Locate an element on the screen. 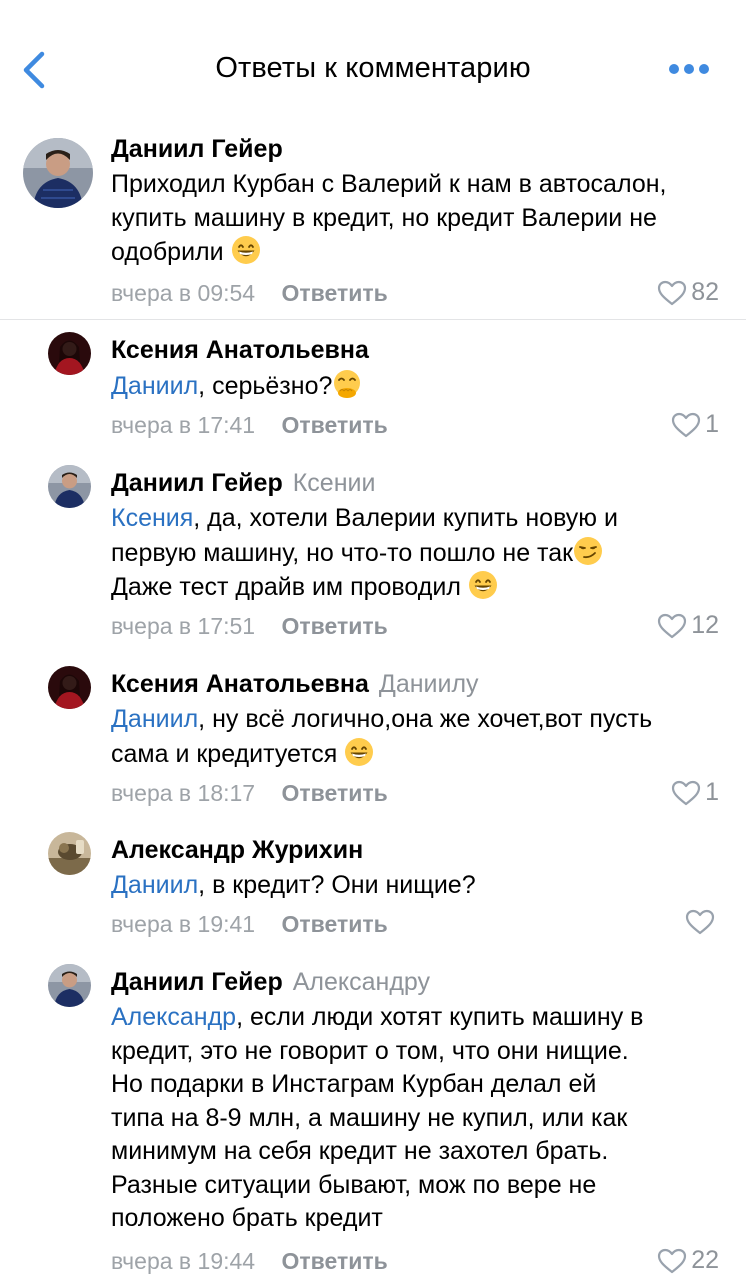 The image size is (746, 1280). comment-author: Ксения Анатольевна is located at coordinates (240, 350).